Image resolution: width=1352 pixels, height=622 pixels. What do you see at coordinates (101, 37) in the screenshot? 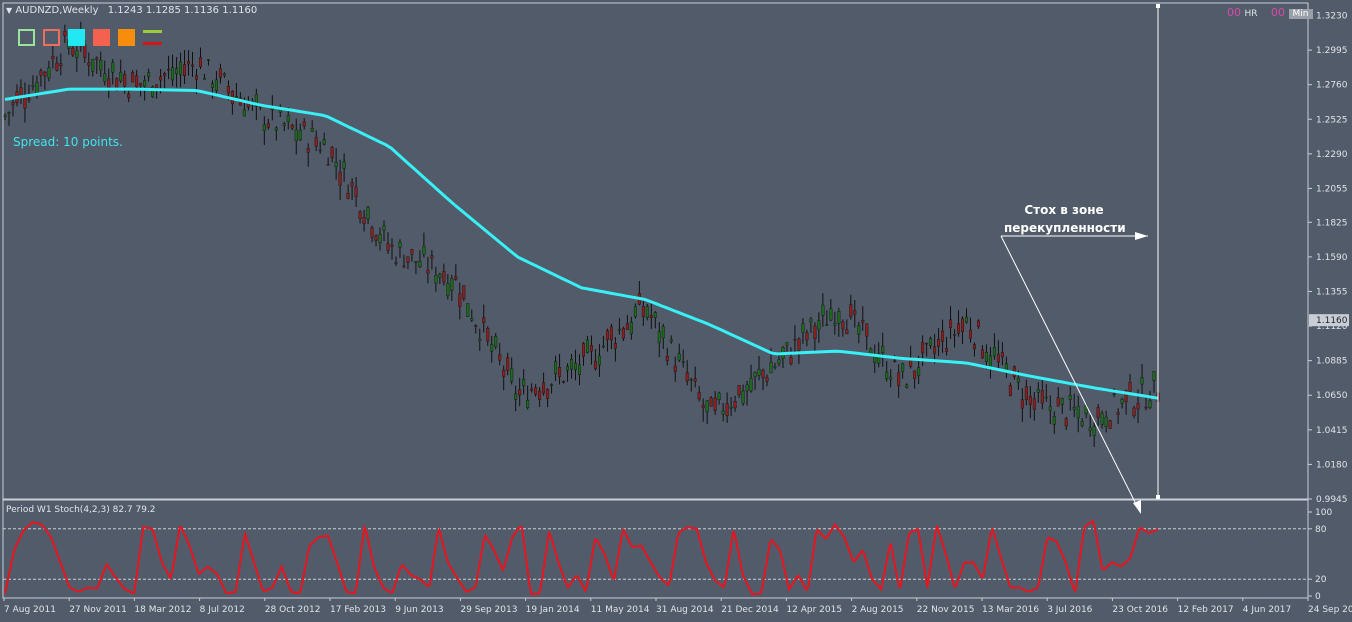
I see `tomato-square` at bounding box center [101, 37].